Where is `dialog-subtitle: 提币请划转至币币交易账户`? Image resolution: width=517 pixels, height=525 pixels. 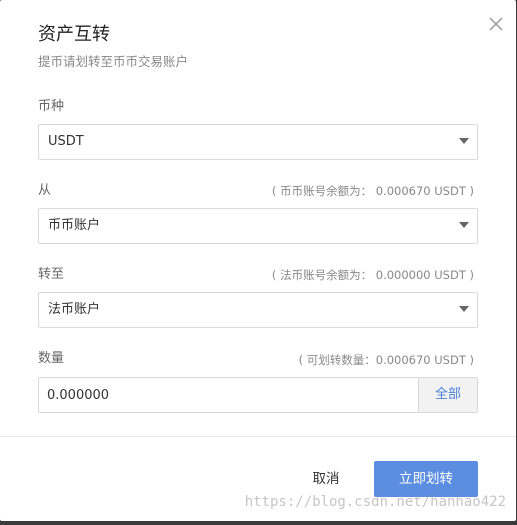 dialog-subtitle: 提币请划转至币币交易账户 is located at coordinates (113, 61).